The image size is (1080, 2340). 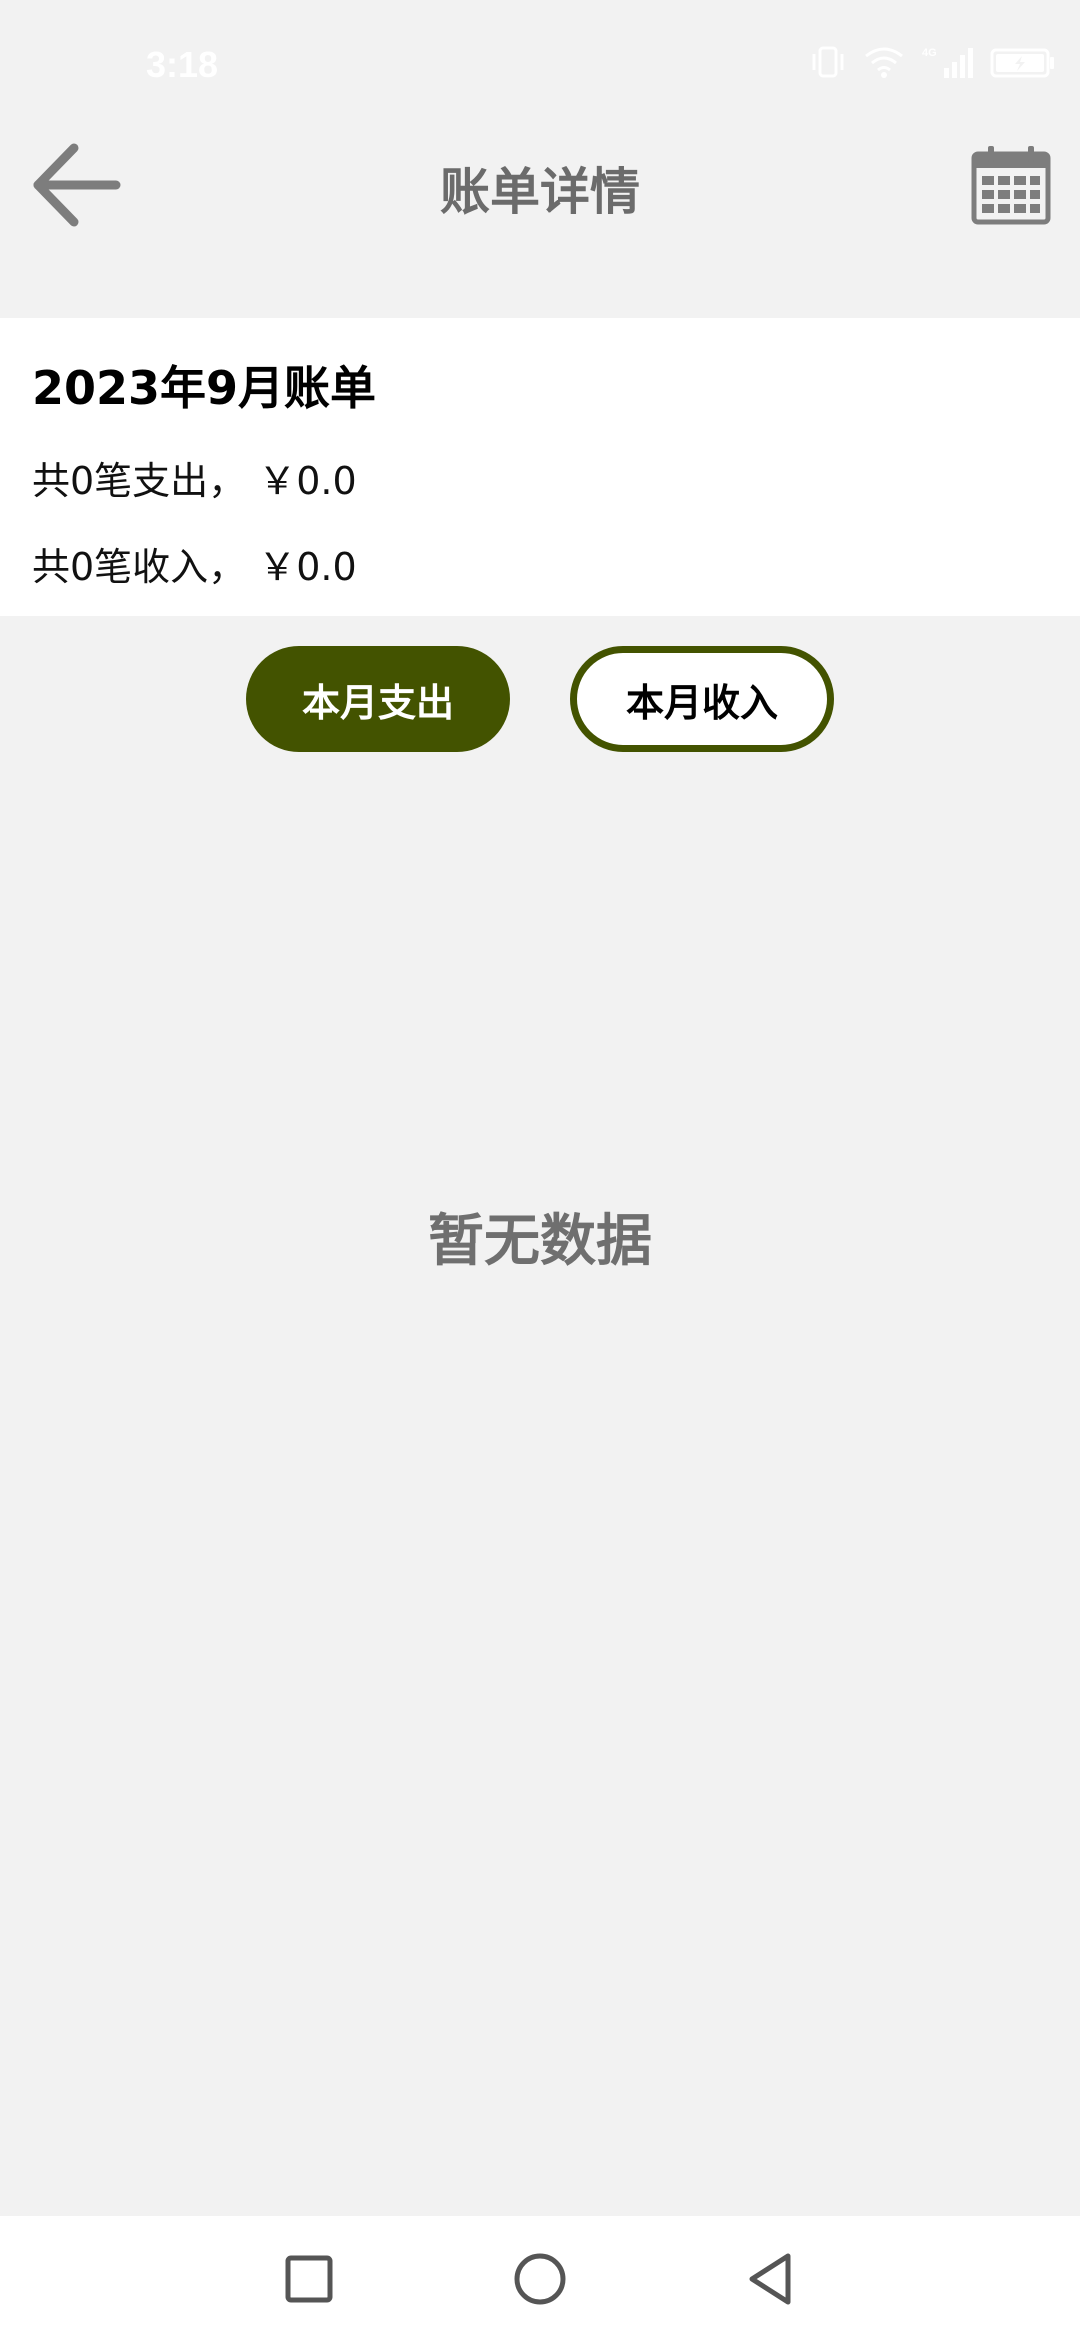 What do you see at coordinates (702, 699) in the screenshot?
I see `monthly-income-button: 本月收入` at bounding box center [702, 699].